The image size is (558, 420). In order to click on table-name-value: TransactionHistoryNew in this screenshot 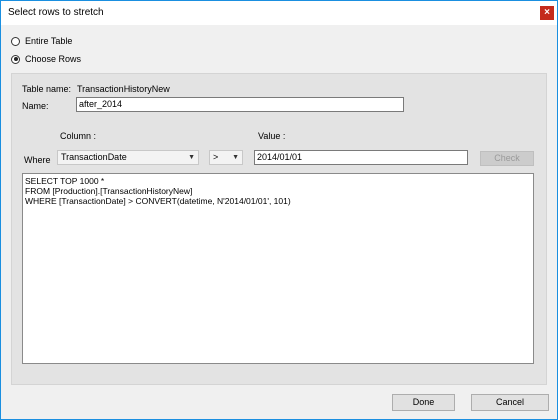, I will do `click(123, 89)`.